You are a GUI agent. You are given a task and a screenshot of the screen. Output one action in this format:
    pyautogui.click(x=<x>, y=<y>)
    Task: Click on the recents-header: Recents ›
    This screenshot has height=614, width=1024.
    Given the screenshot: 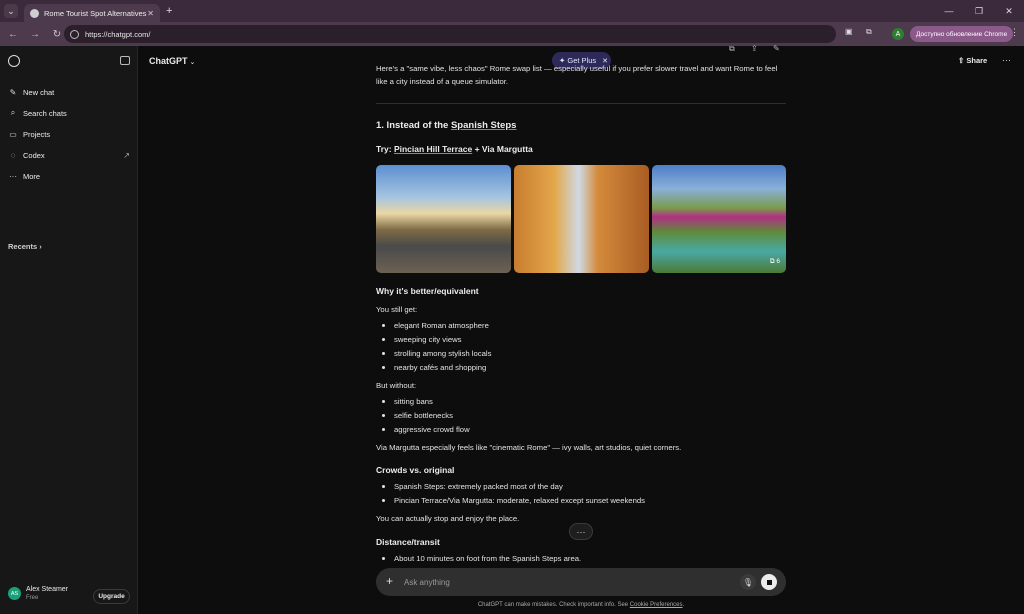 What is the action you would take?
    pyautogui.click(x=25, y=246)
    